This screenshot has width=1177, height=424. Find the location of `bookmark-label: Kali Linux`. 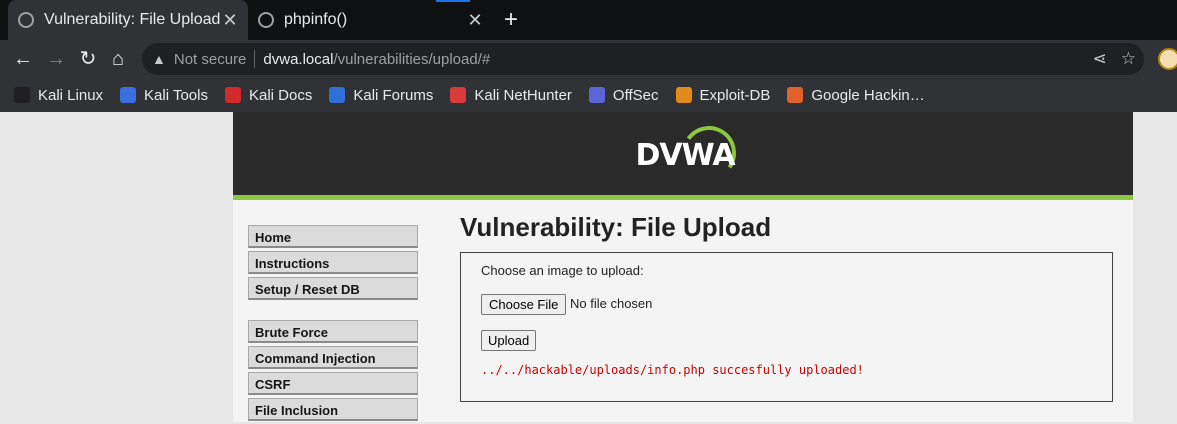

bookmark-label: Kali Linux is located at coordinates (71, 95).